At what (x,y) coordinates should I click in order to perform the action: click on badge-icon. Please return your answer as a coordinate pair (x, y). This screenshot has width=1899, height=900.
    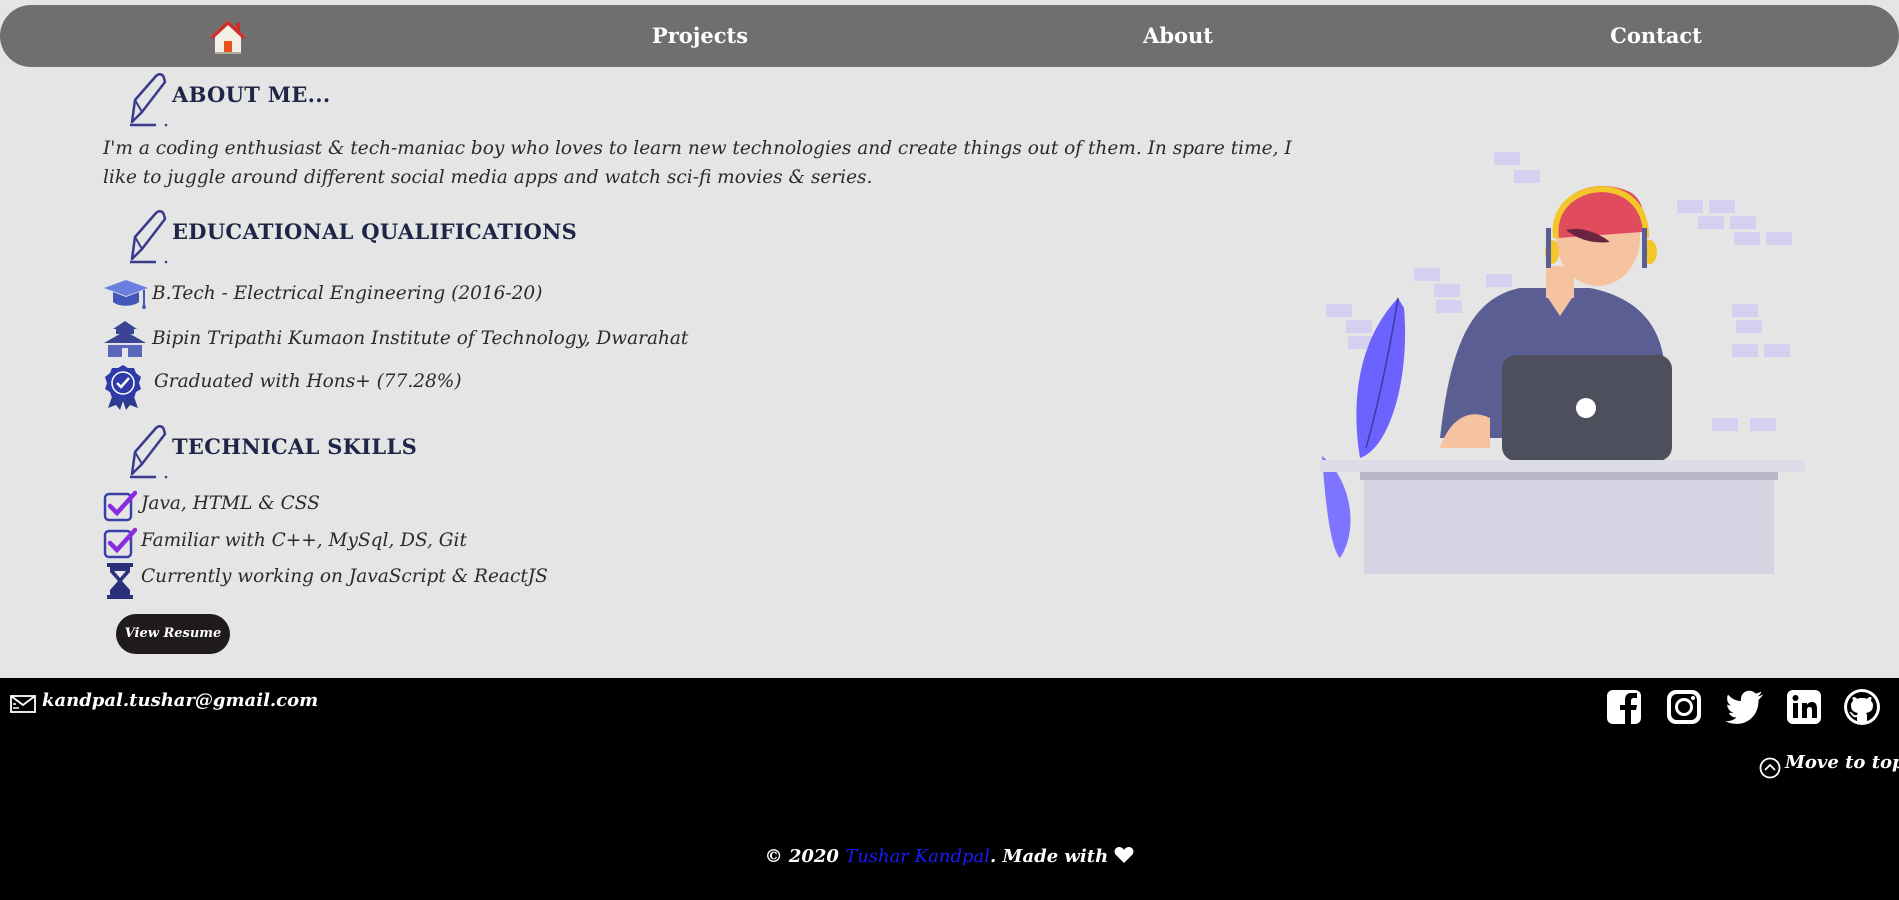
    Looking at the image, I should click on (123, 387).